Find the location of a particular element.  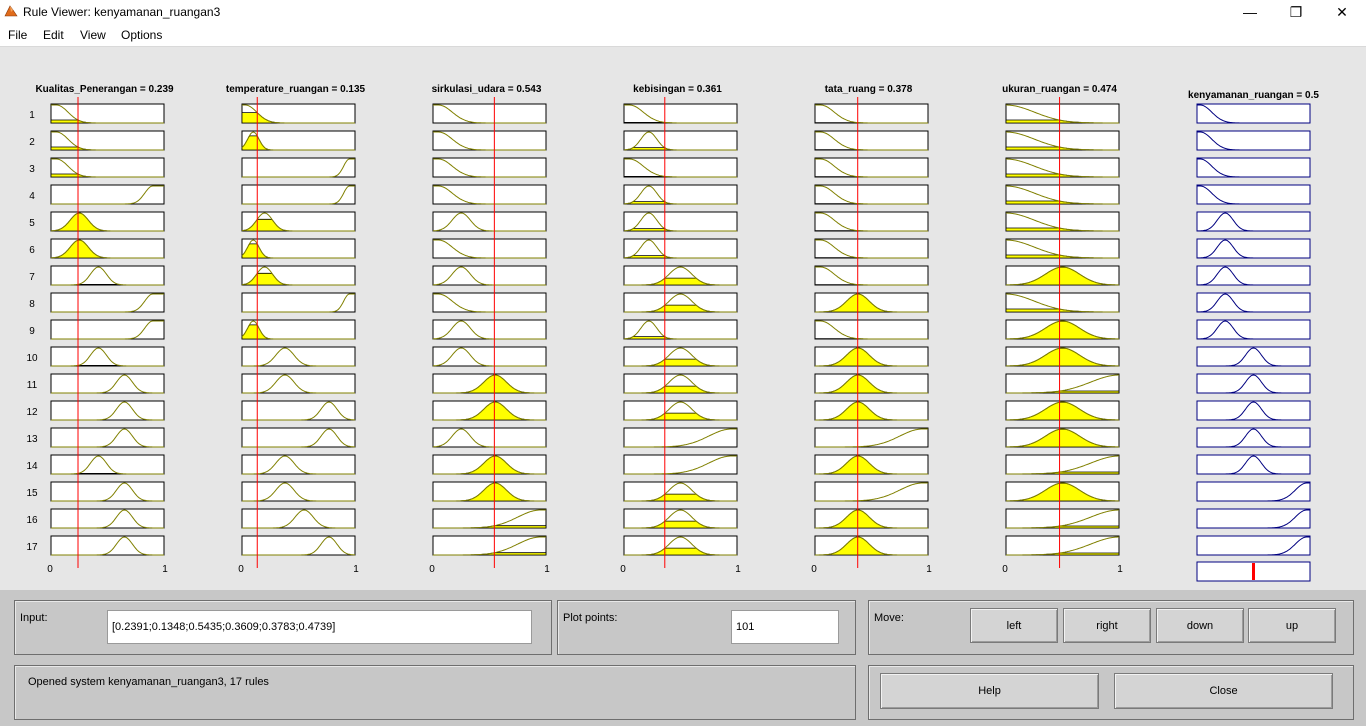

input-title-temperature_ruangan: temperature_ruangan = 0.135 is located at coordinates (296, 89).